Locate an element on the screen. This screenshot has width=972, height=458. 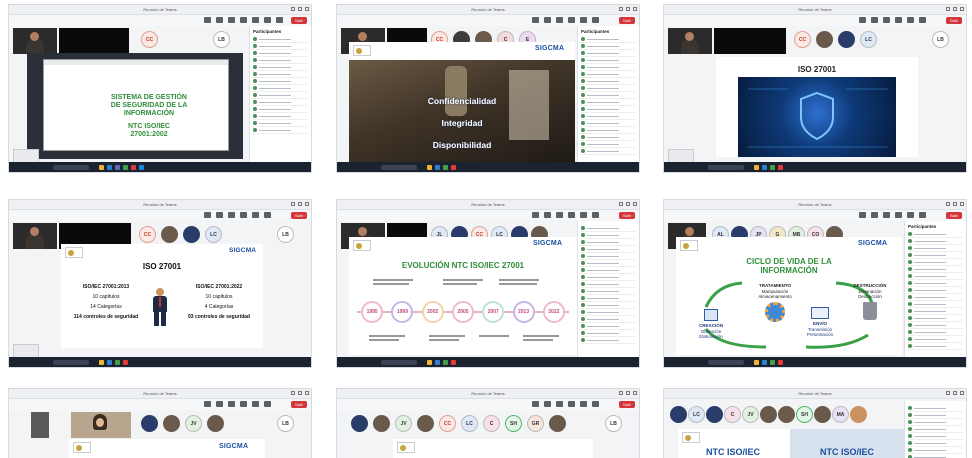
stage-text: Presentación is located at coordinates (820, 334).